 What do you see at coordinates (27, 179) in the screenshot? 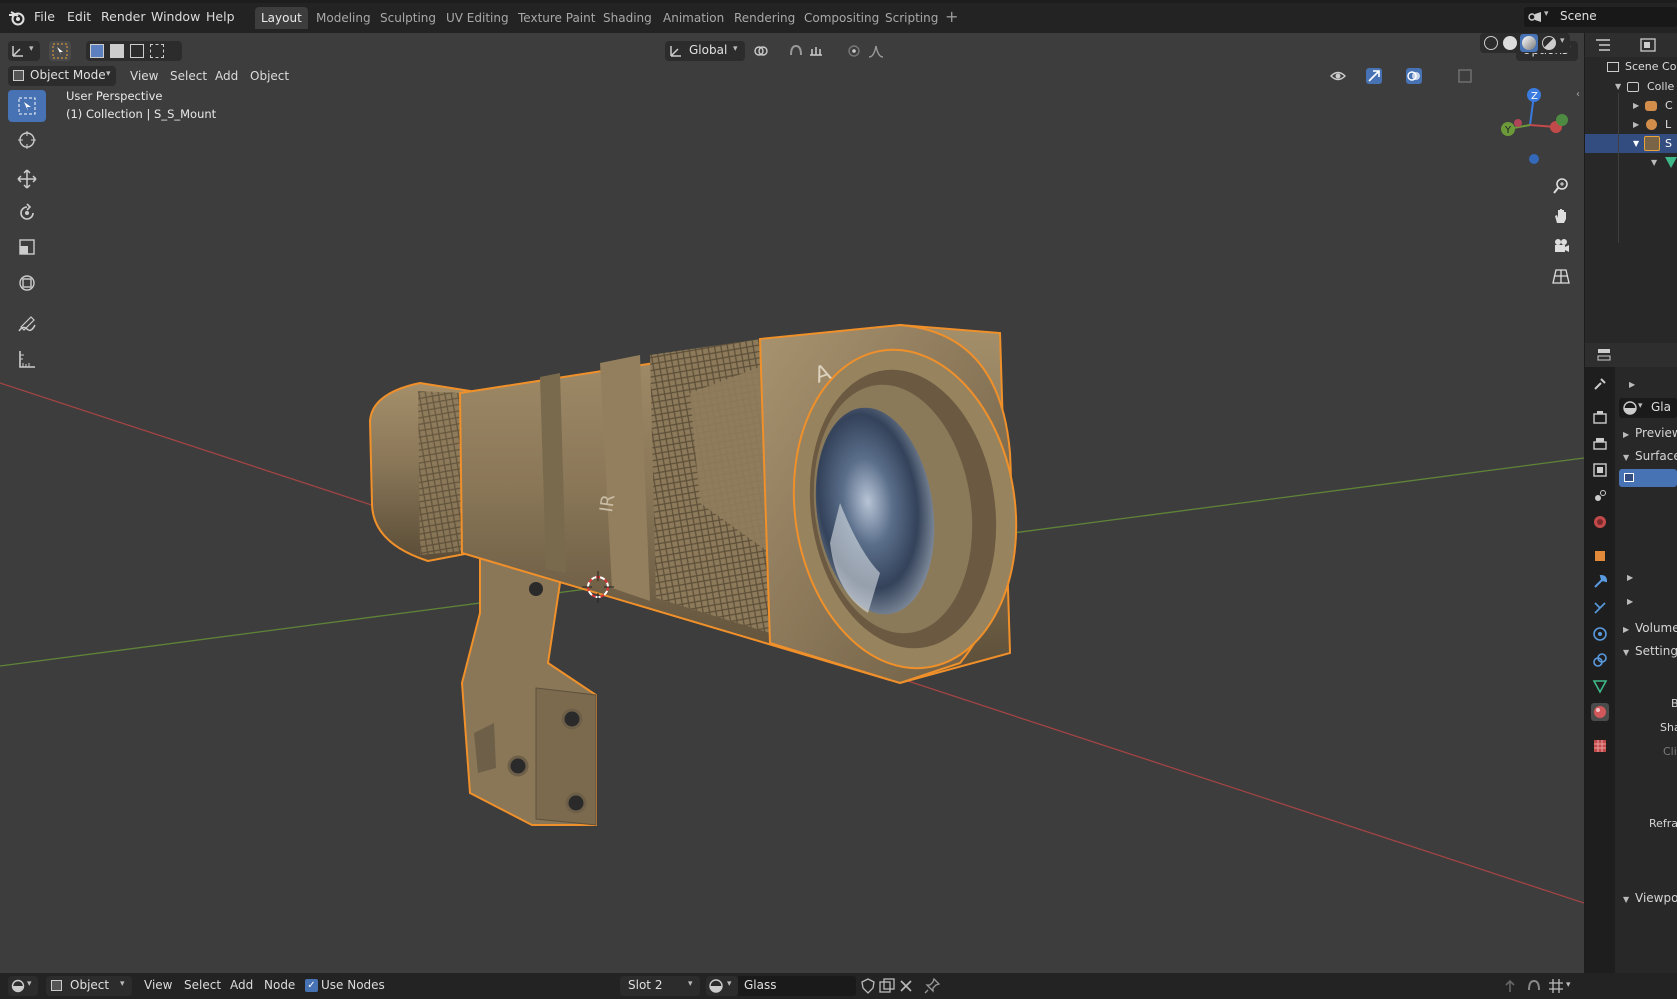
I see `tool-move` at bounding box center [27, 179].